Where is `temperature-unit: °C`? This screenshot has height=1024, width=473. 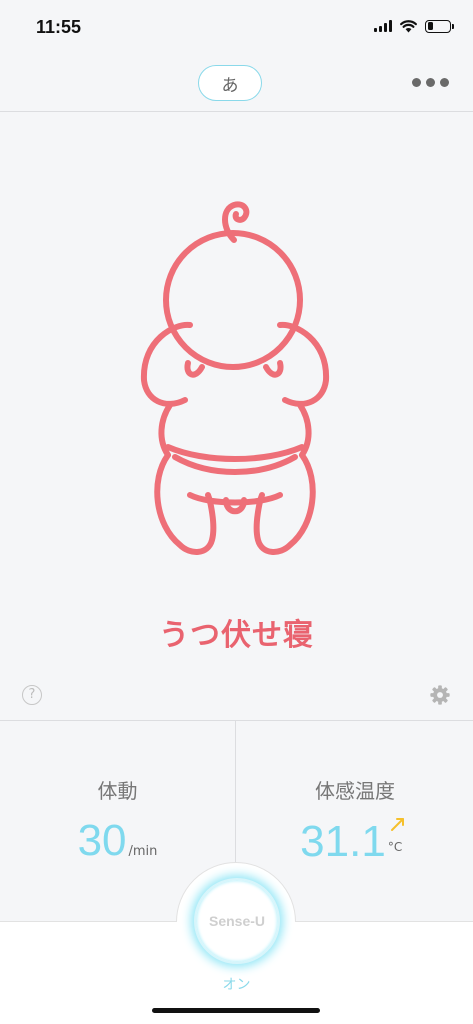 temperature-unit: °C is located at coordinates (395, 847).